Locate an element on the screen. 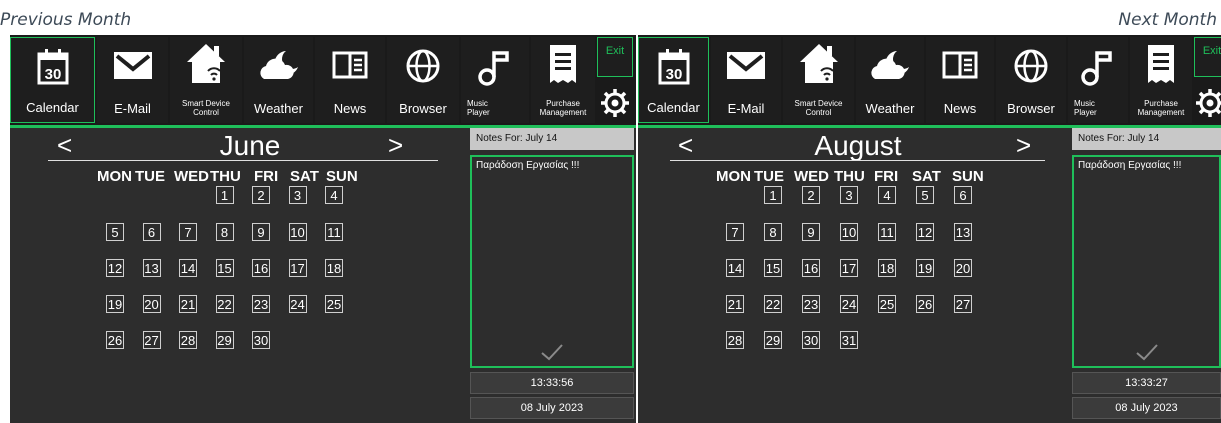 The height and width of the screenshot is (423, 1221). weekday-fri: FRI is located at coordinates (266, 176).